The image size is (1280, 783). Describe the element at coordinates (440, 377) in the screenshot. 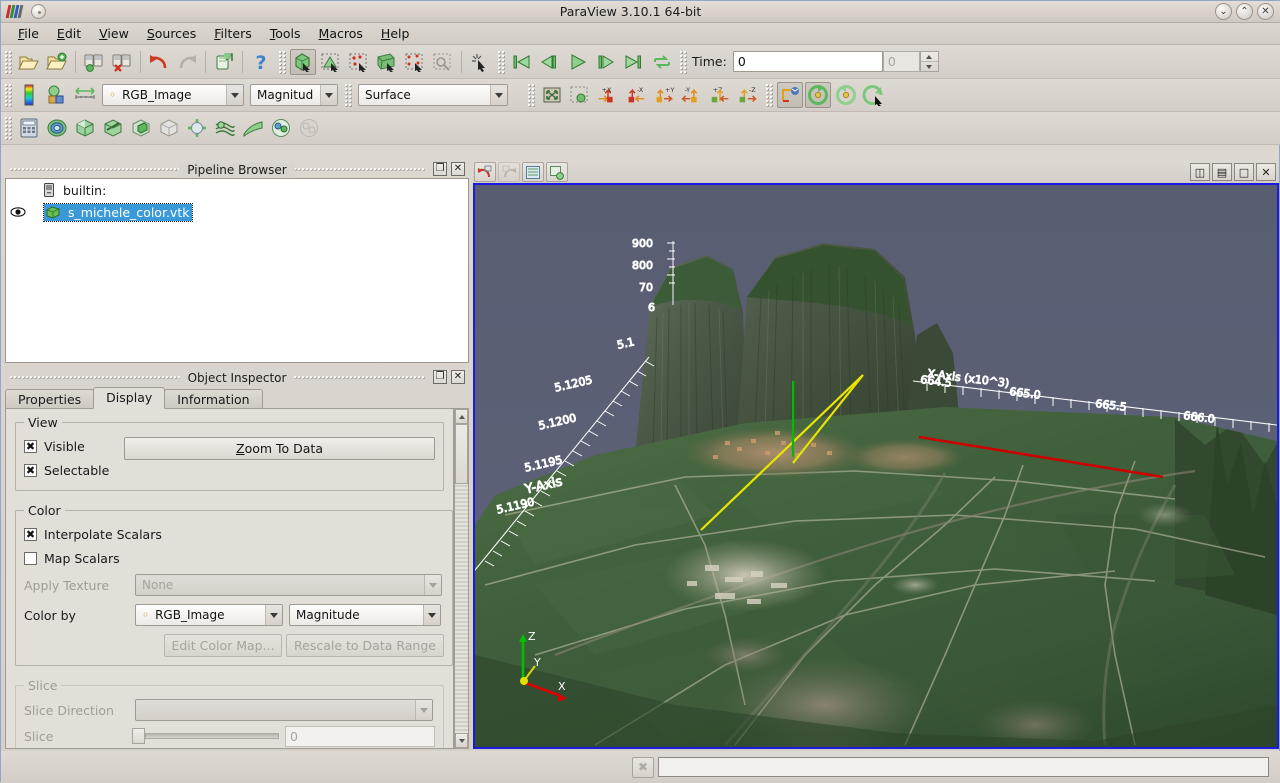

I see `float-panel-button: ❐` at that location.